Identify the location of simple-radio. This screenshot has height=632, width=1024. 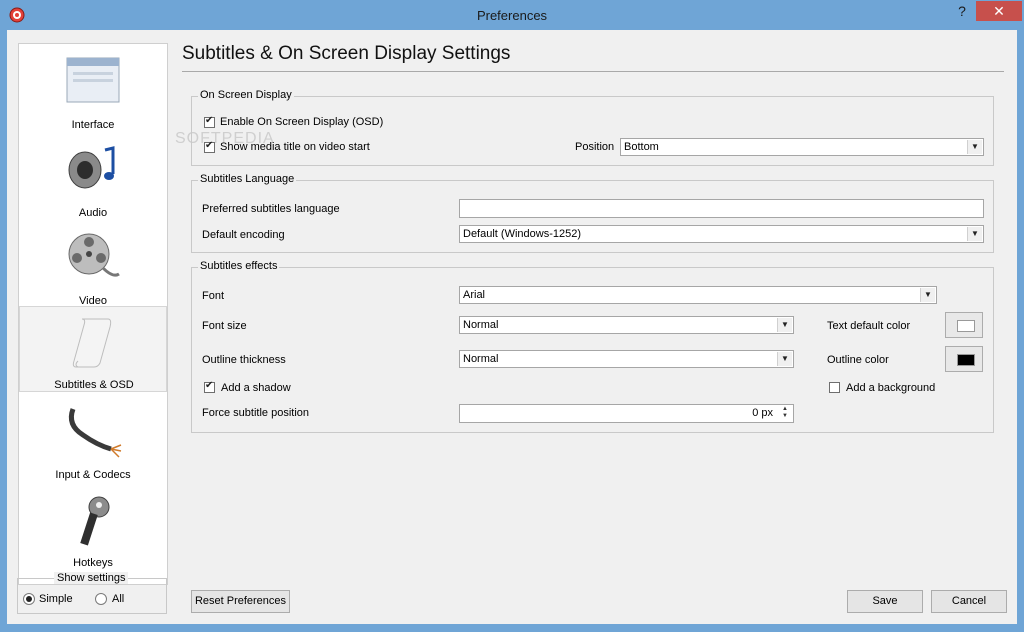
(29, 599).